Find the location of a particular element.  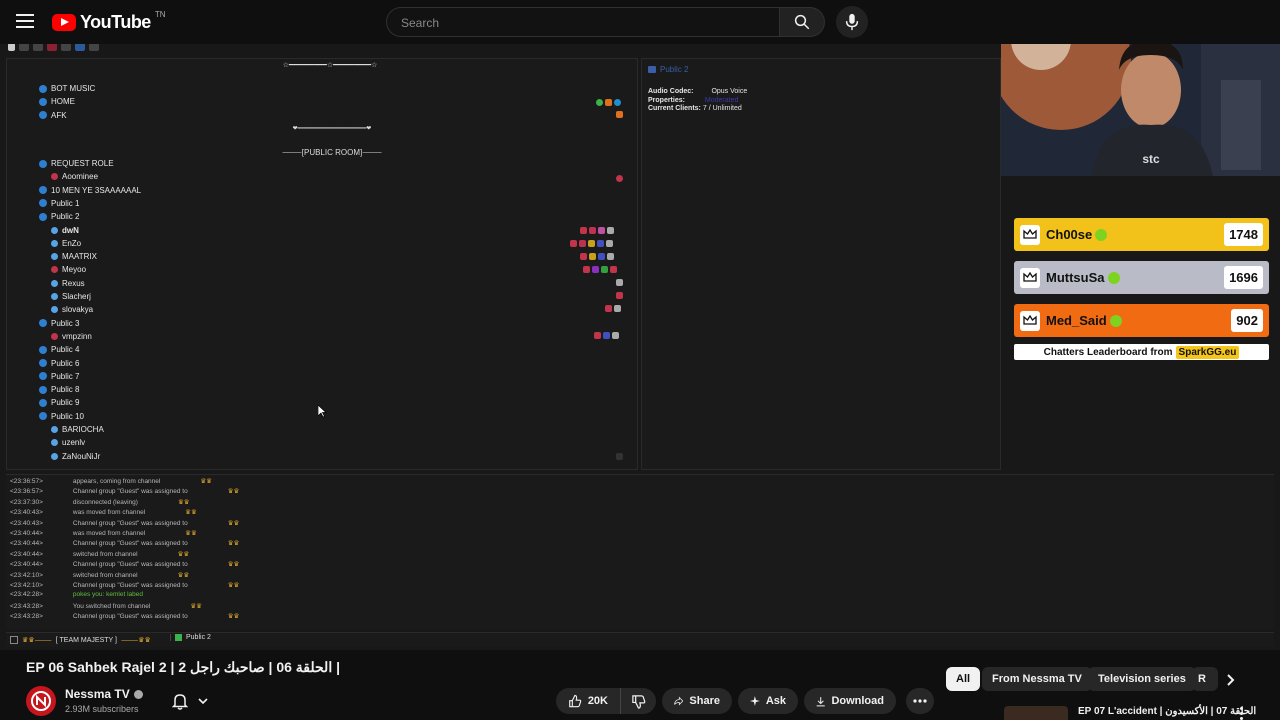

chips-next-button is located at coordinates (1231, 680).